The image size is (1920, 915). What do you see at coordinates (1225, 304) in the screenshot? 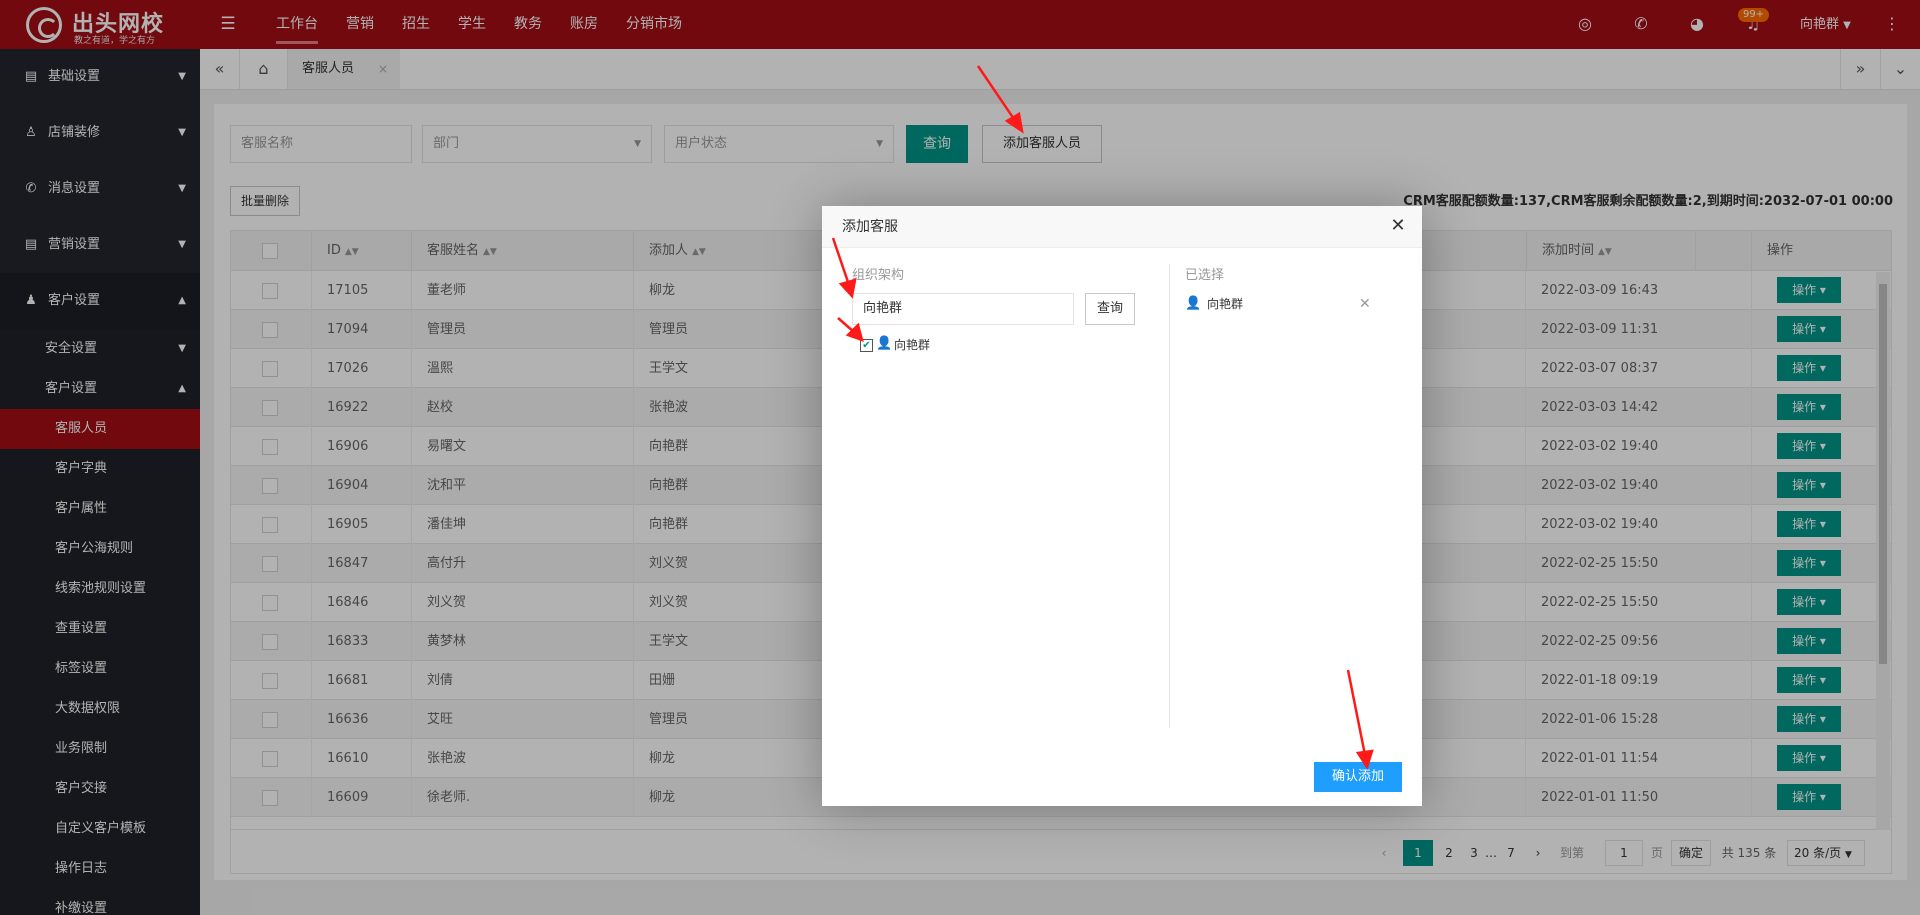
I see `selected-user-name: 向艳群` at bounding box center [1225, 304].